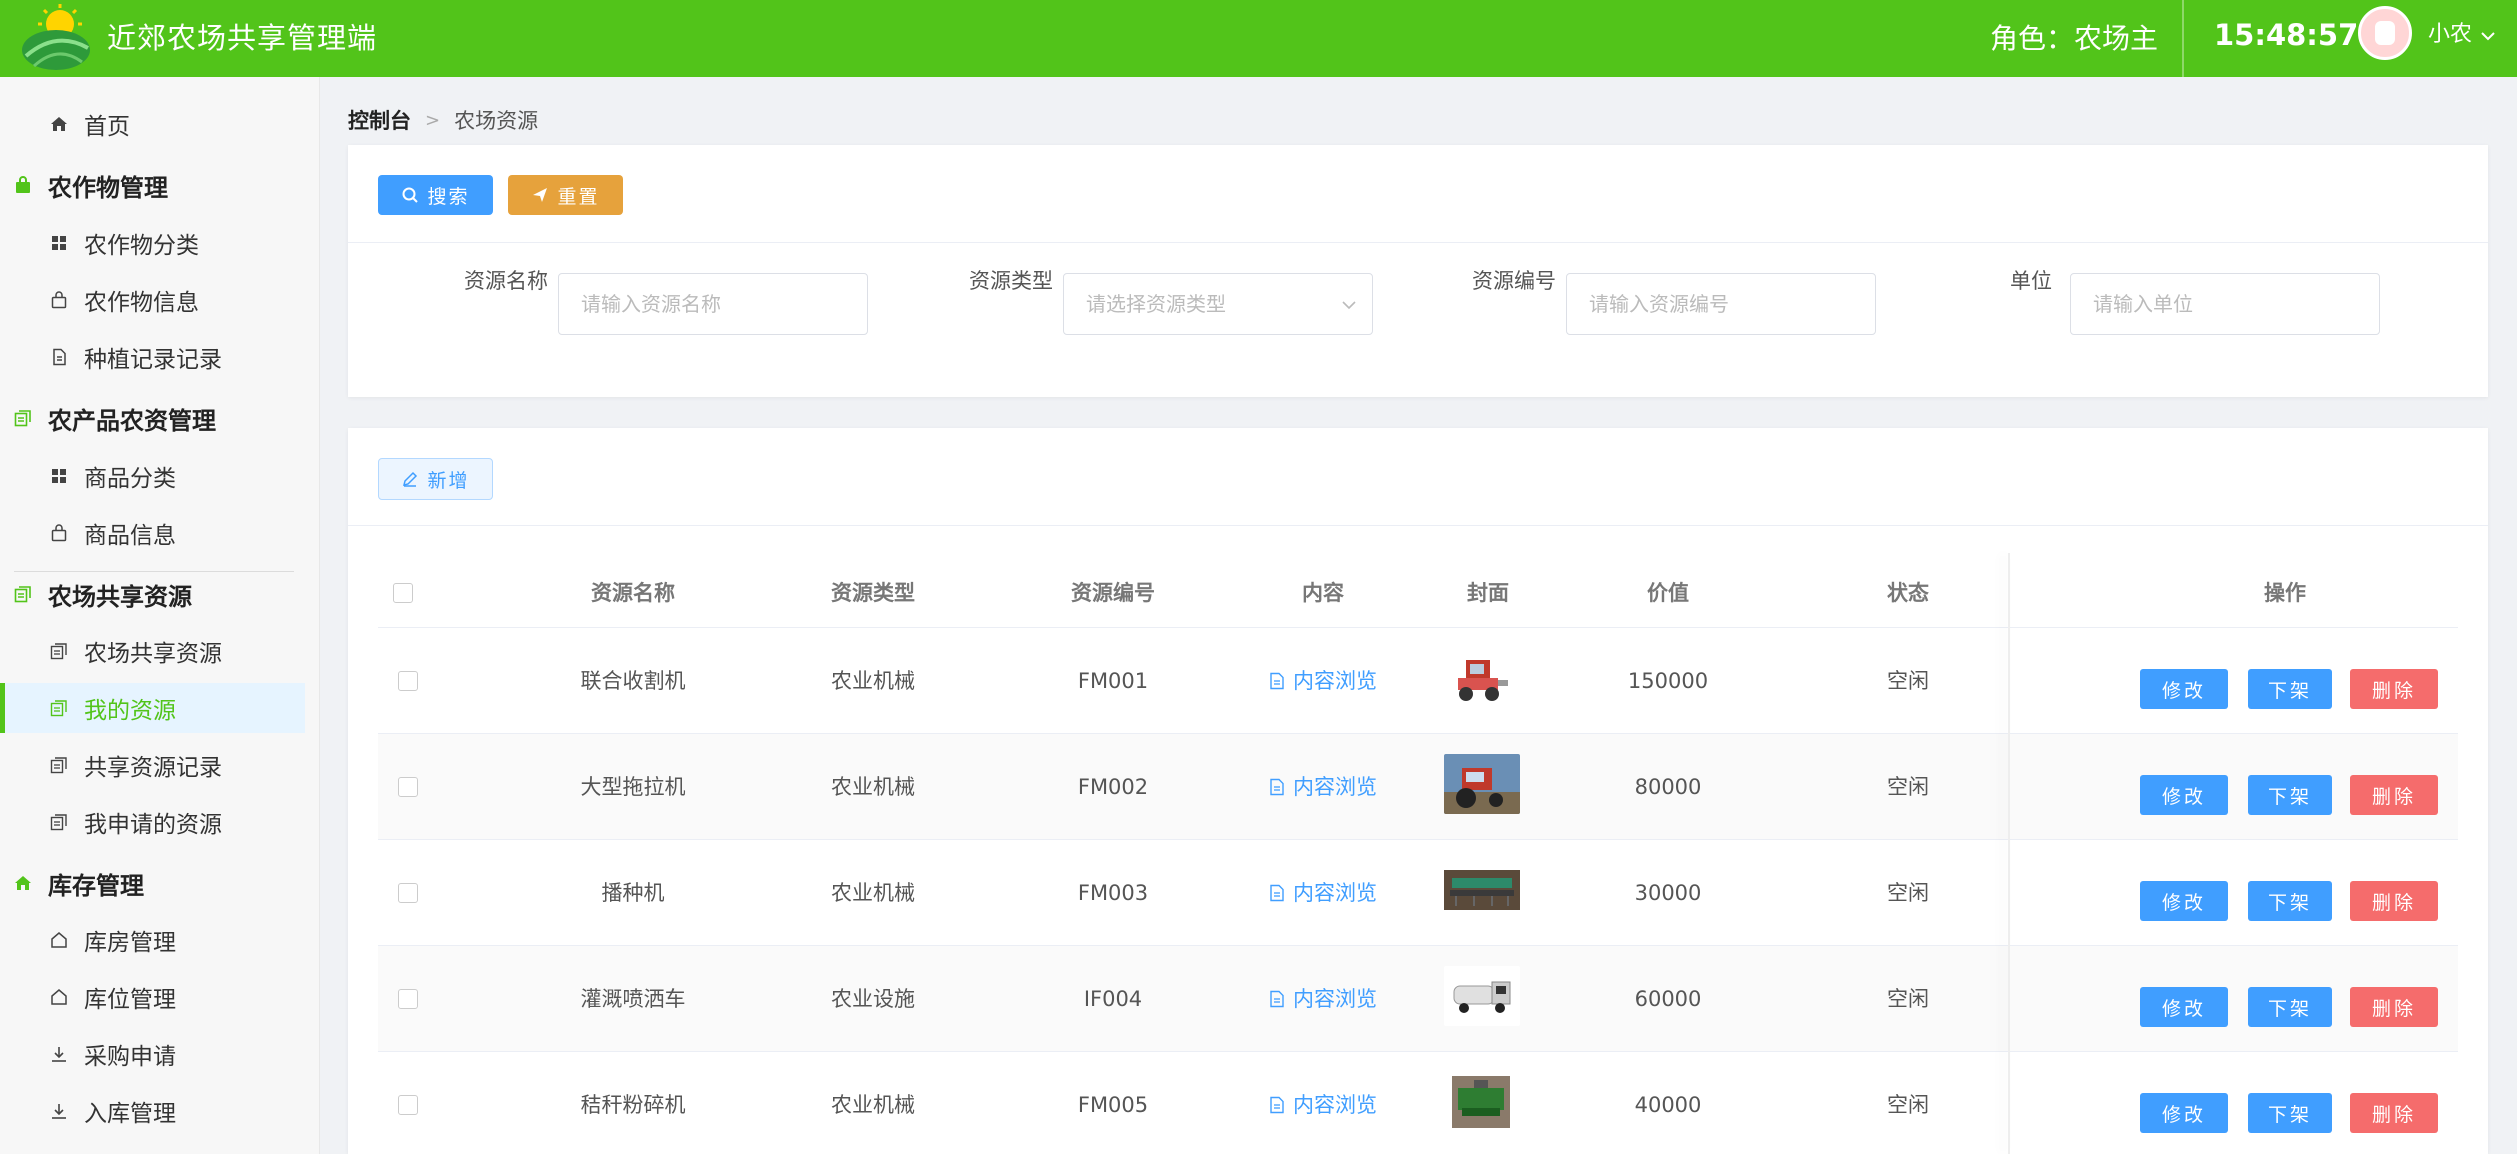 Image resolution: width=2517 pixels, height=1154 pixels. Describe the element at coordinates (152, 594) in the screenshot. I see `sidebar-item-8: 农场共享资源` at that location.